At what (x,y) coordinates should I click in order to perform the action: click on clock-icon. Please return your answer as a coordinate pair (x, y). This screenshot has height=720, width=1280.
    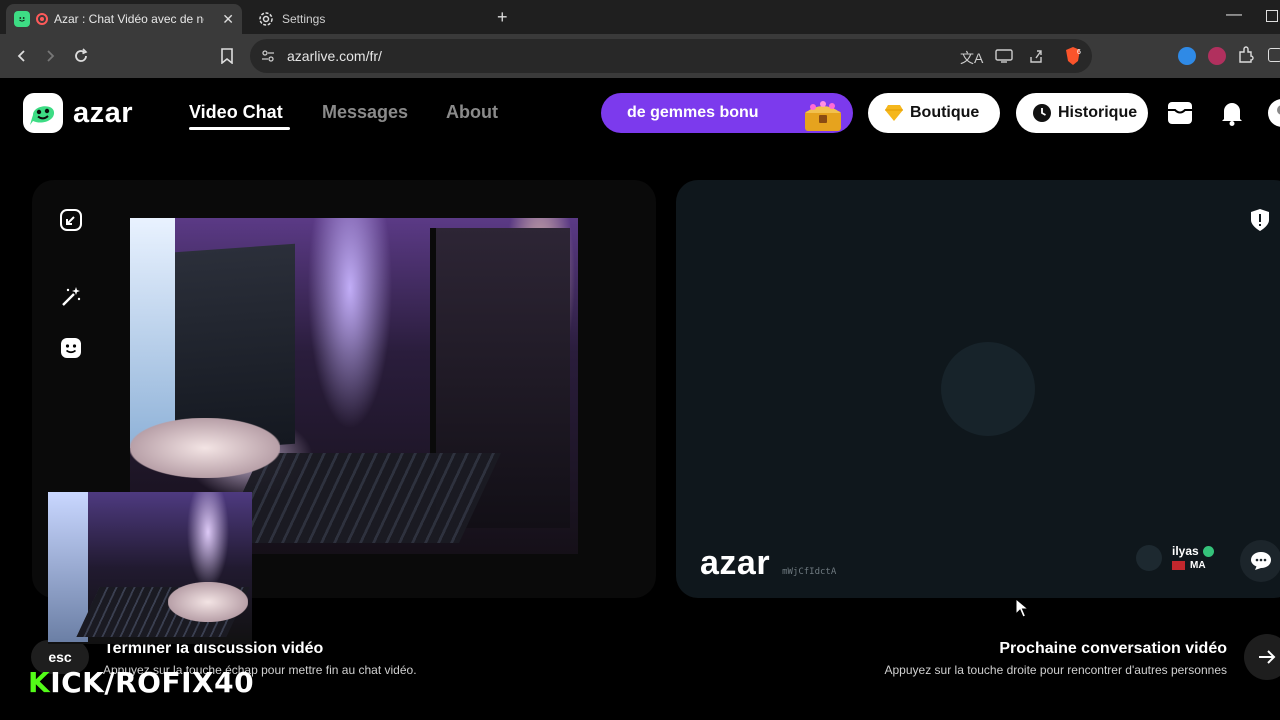
    Looking at the image, I should click on (1042, 113).